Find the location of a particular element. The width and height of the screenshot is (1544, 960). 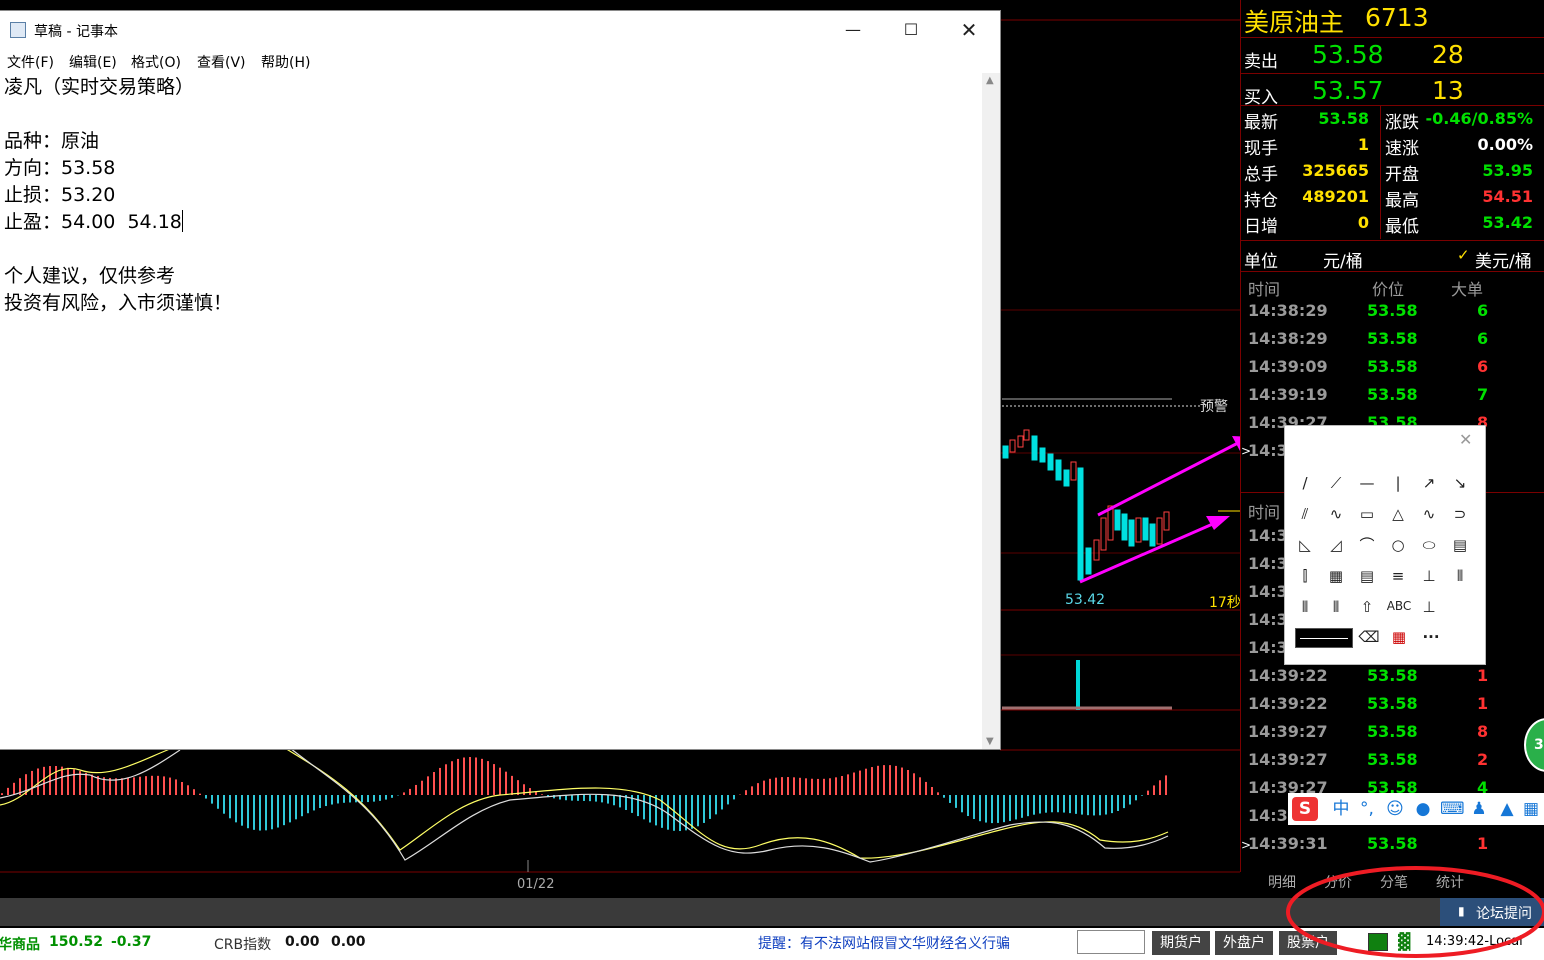

stat-label: 日增 is located at coordinates (1261, 227).